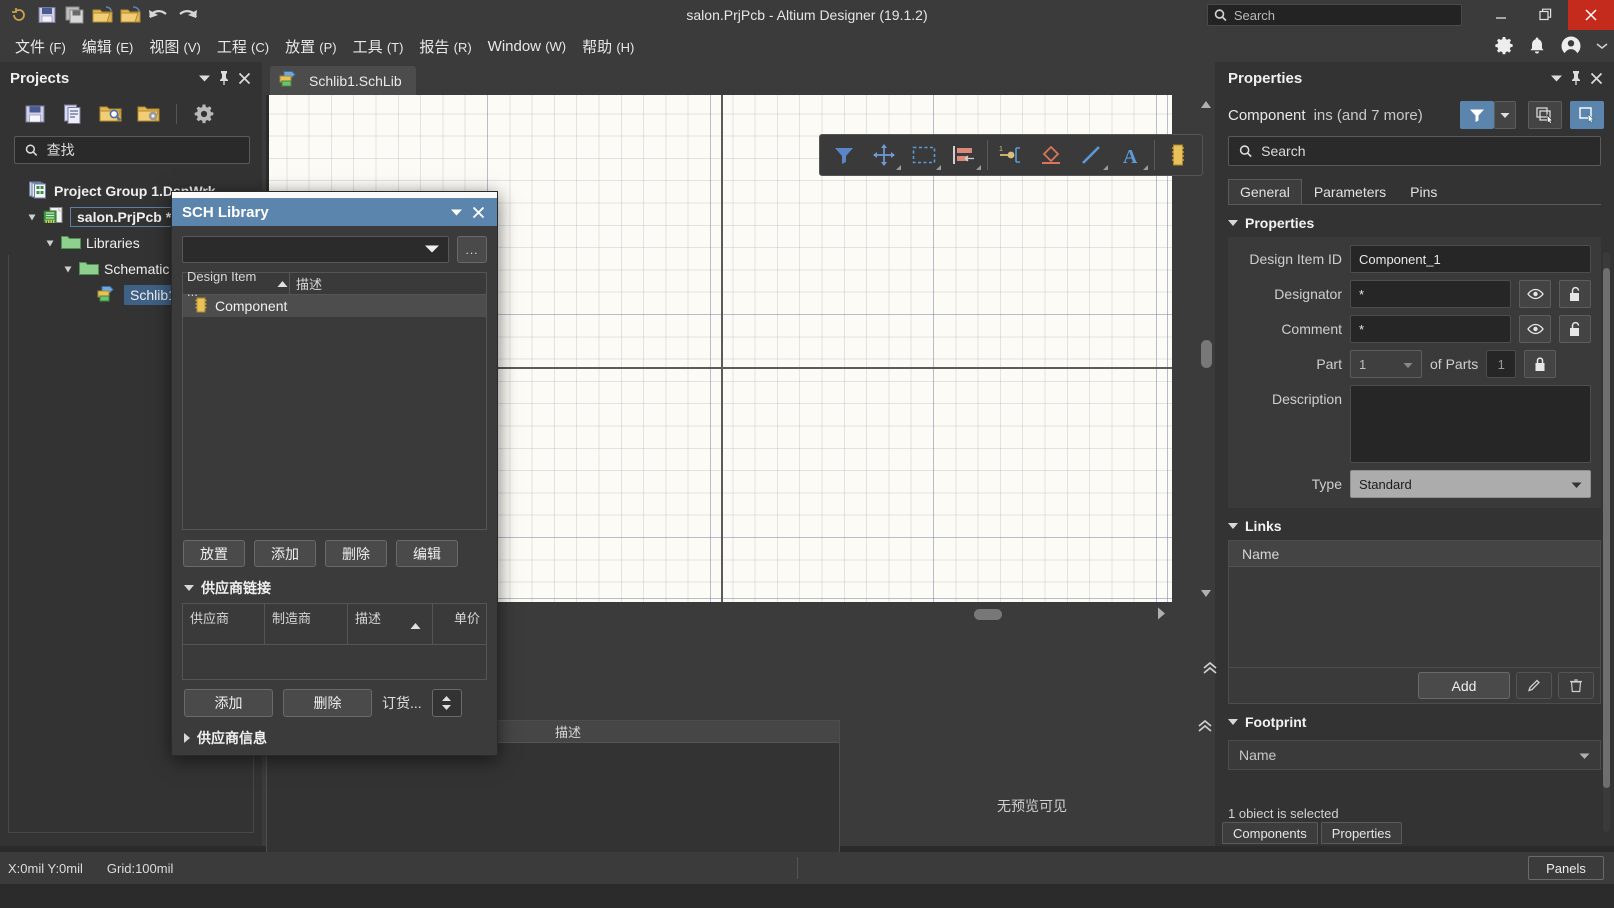 This screenshot has width=1614, height=908. I want to click on undo-icon, so click(159, 15).